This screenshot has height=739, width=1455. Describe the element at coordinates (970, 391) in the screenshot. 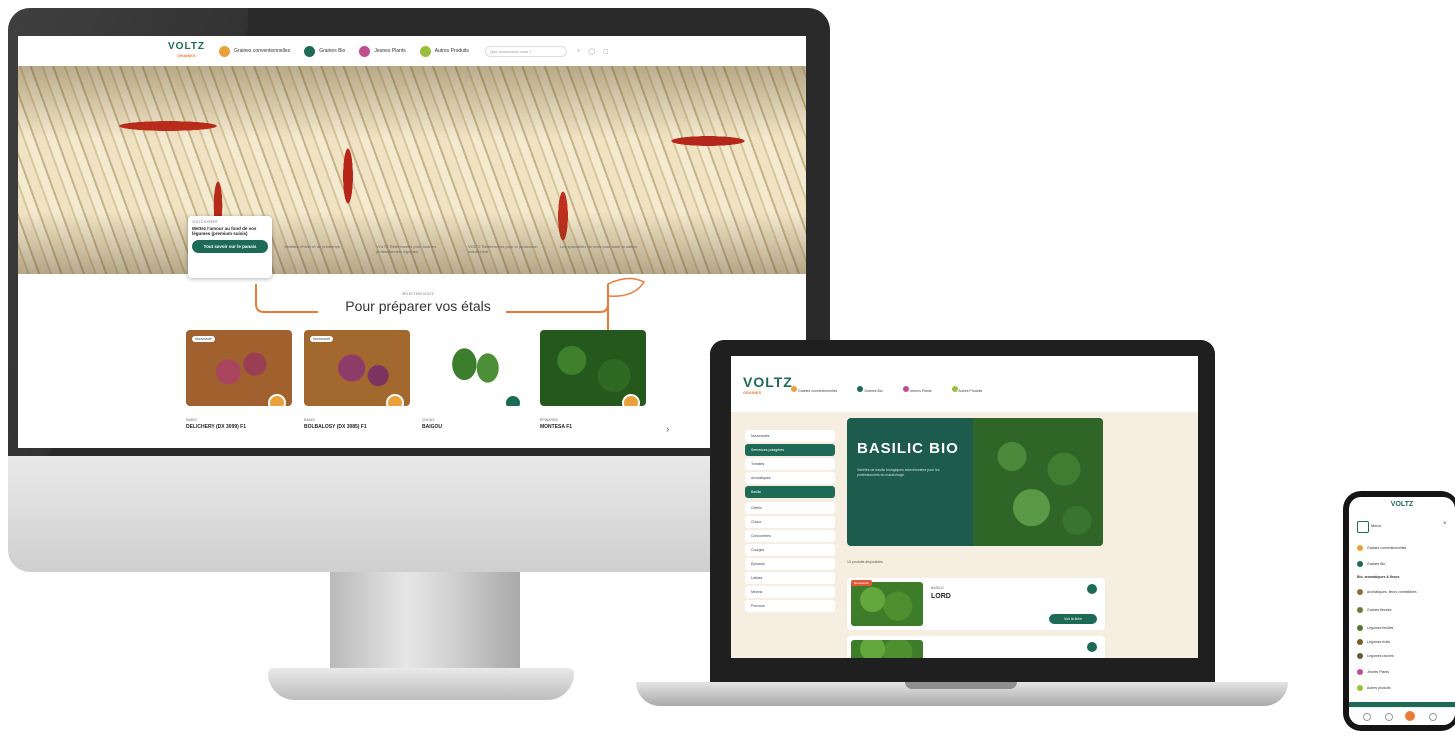

I see `nav-label: Autres Produits` at that location.